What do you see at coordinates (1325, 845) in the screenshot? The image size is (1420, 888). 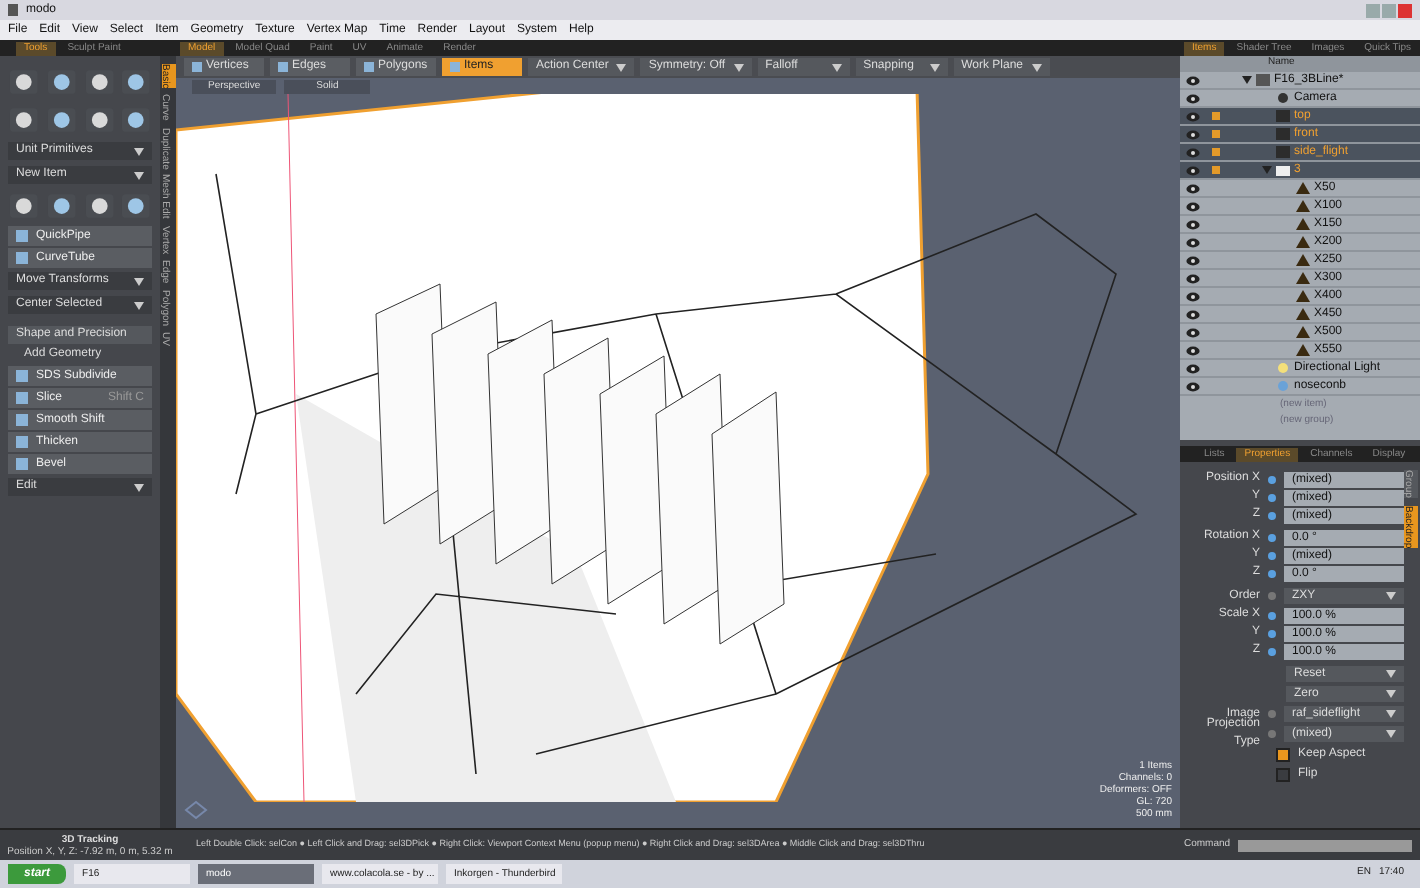 I see `command-field` at bounding box center [1325, 845].